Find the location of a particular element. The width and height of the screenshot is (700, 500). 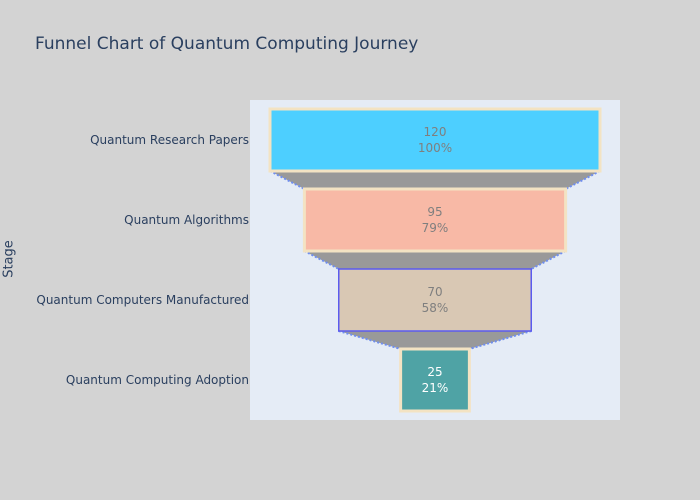

bar-value-label: 25 is located at coordinates (434, 372).